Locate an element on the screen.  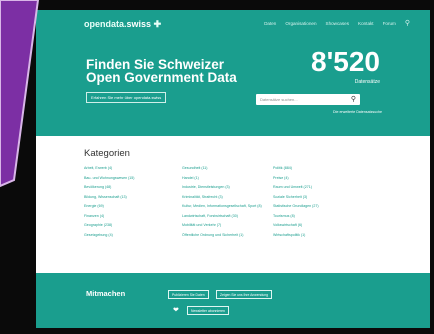
category-link: Tourismus (8) is located at coordinates (320, 219).